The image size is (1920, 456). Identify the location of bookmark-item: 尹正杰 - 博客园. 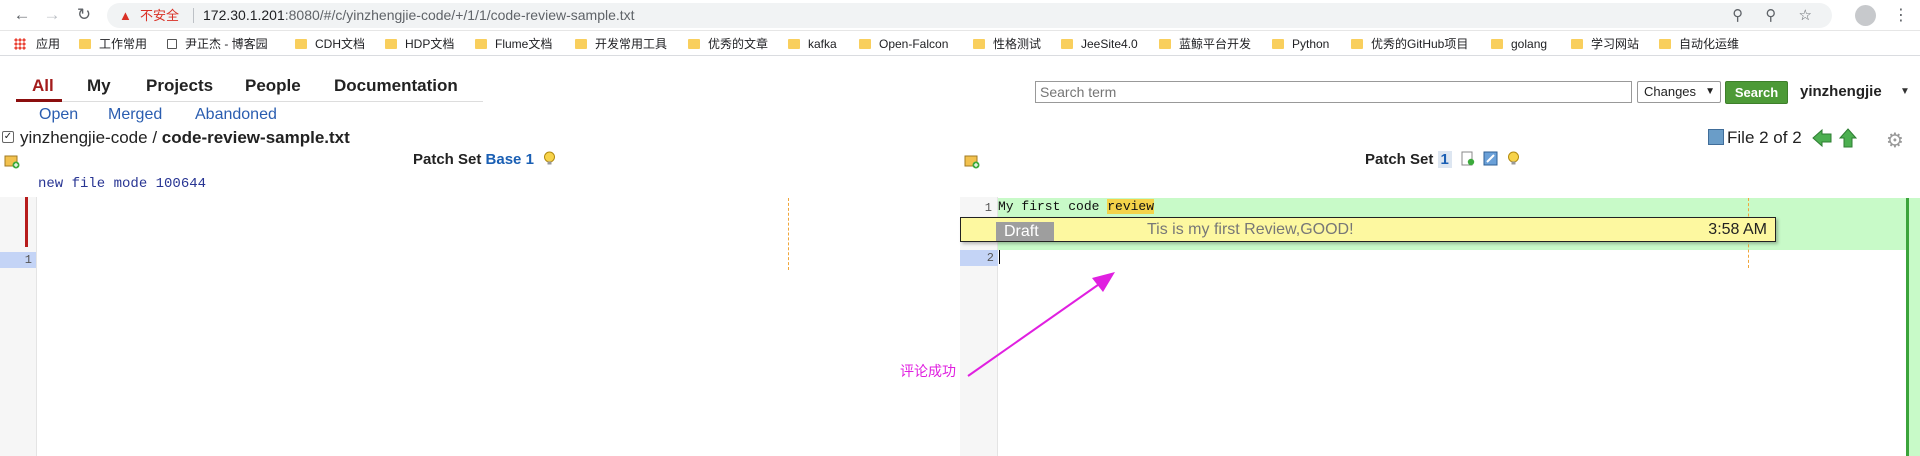
(217, 44).